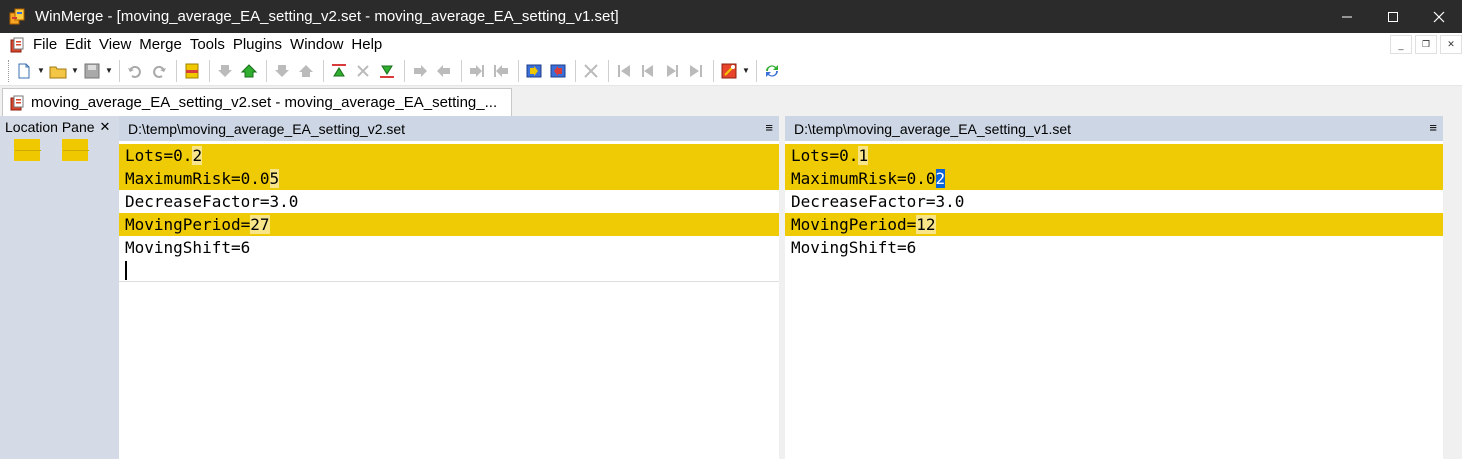  What do you see at coordinates (387, 71) in the screenshot?
I see `last-diff-icon` at bounding box center [387, 71].